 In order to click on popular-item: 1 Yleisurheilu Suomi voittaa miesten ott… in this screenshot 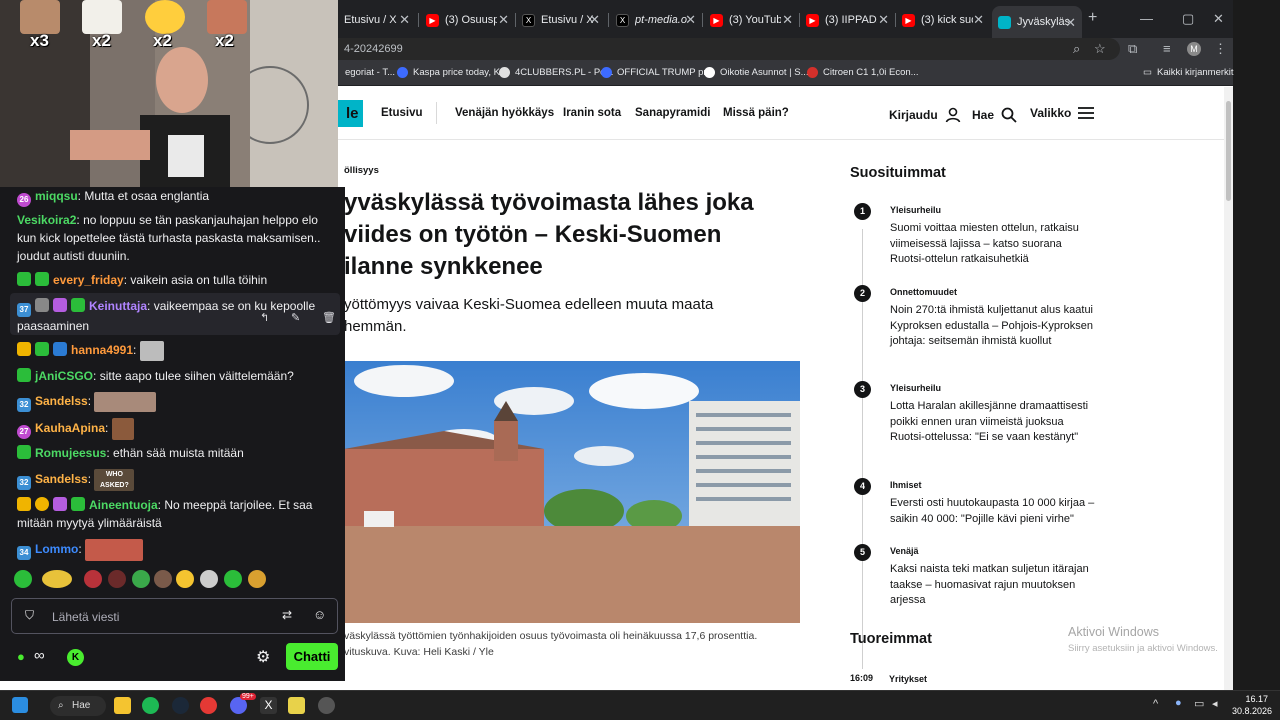, I will do `click(975, 238)`.